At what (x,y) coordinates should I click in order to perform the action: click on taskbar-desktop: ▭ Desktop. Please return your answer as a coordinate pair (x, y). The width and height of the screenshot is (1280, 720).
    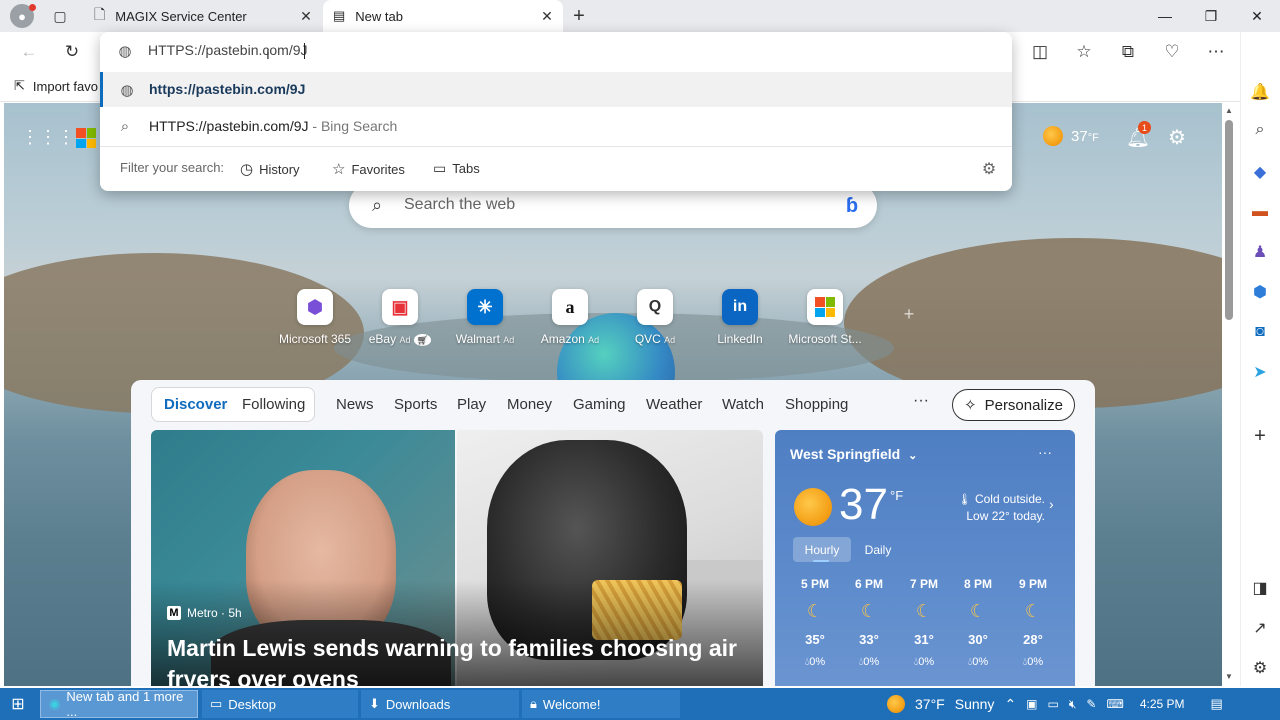
    Looking at the image, I should click on (280, 704).